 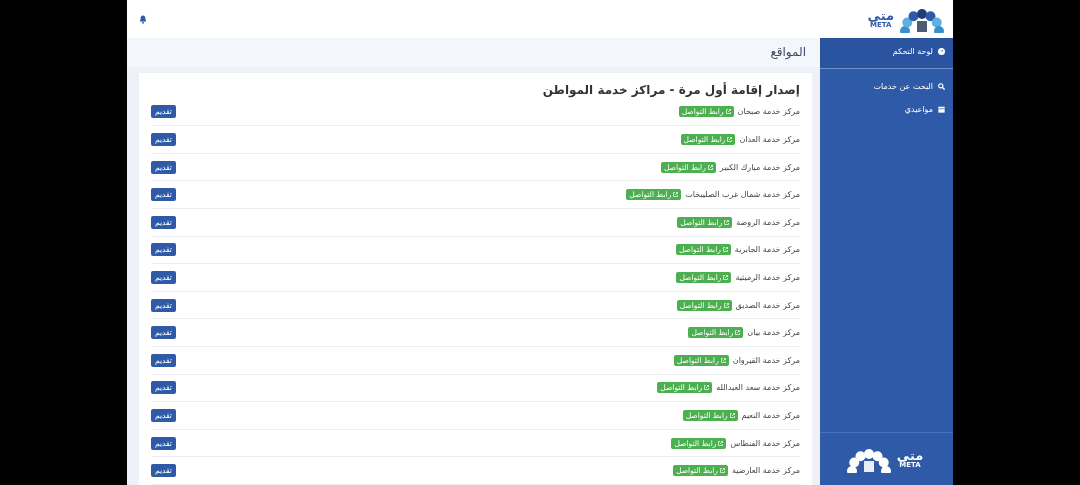 What do you see at coordinates (768, 222) in the screenshot?
I see `location-name: مركز خدمة الروضة` at bounding box center [768, 222].